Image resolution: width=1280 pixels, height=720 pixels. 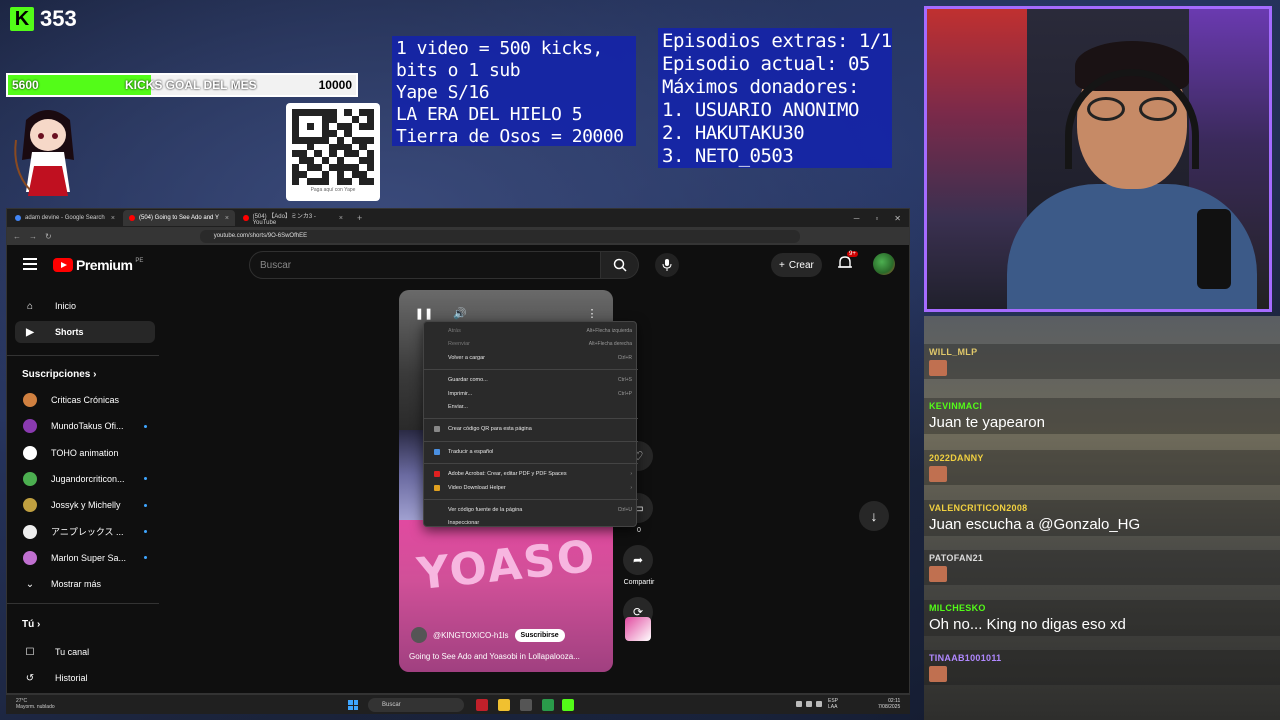 What do you see at coordinates (531, 331) in the screenshot?
I see `context-menu-item: Atrás Alt+Flecha izquierda` at bounding box center [531, 331].